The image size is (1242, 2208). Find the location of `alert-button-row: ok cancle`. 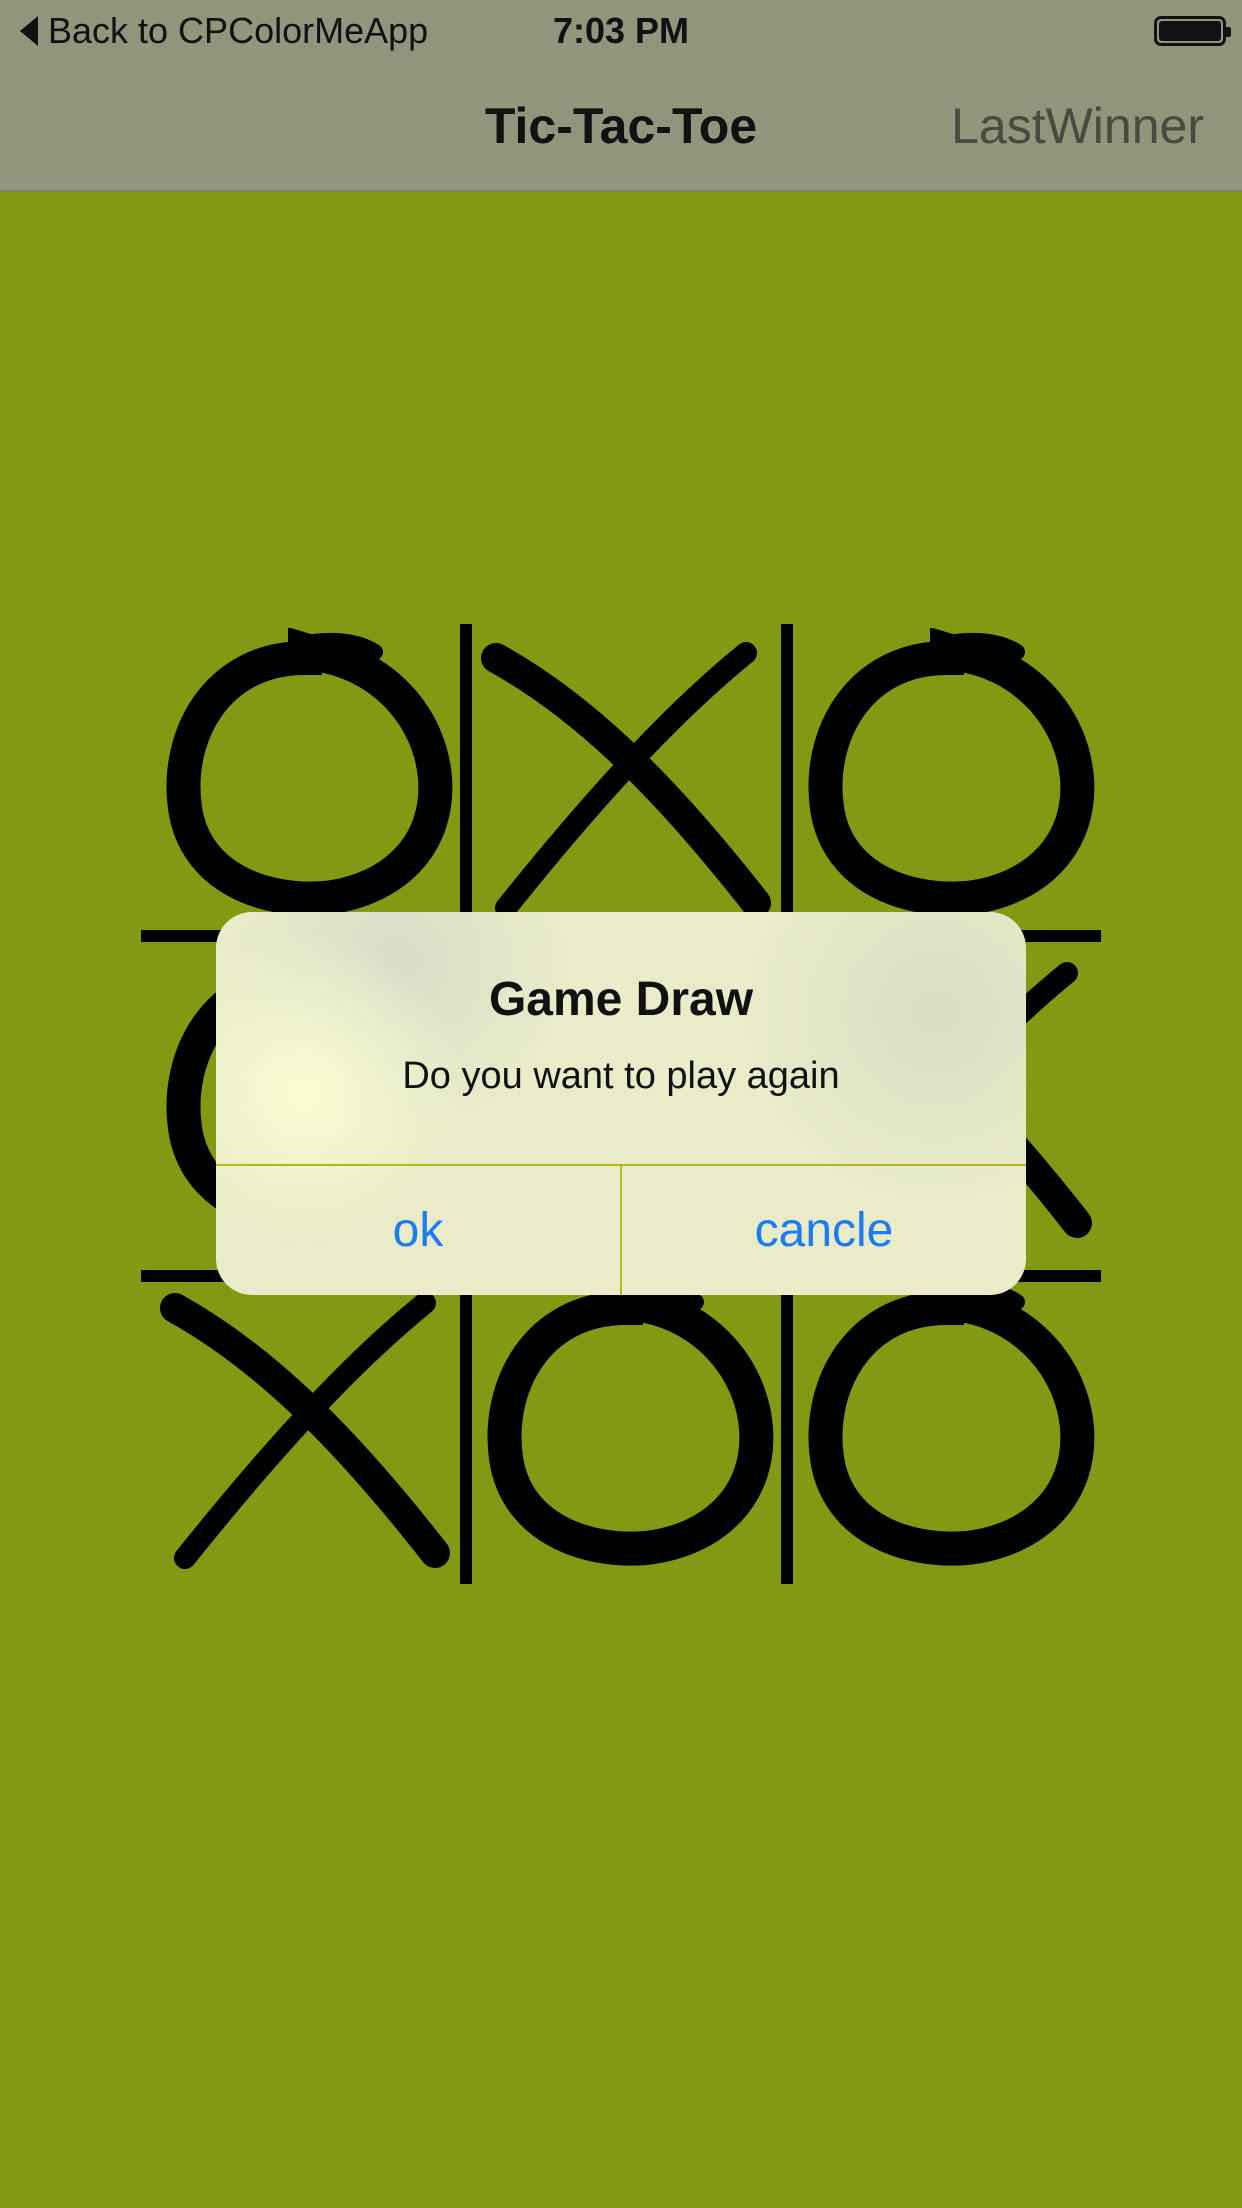

alert-button-row: ok cancle is located at coordinates (621, 1230).